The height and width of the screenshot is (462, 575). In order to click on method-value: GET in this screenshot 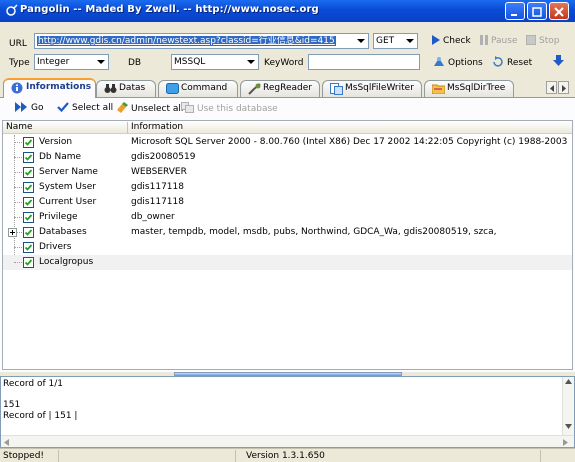, I will do `click(385, 41)`.